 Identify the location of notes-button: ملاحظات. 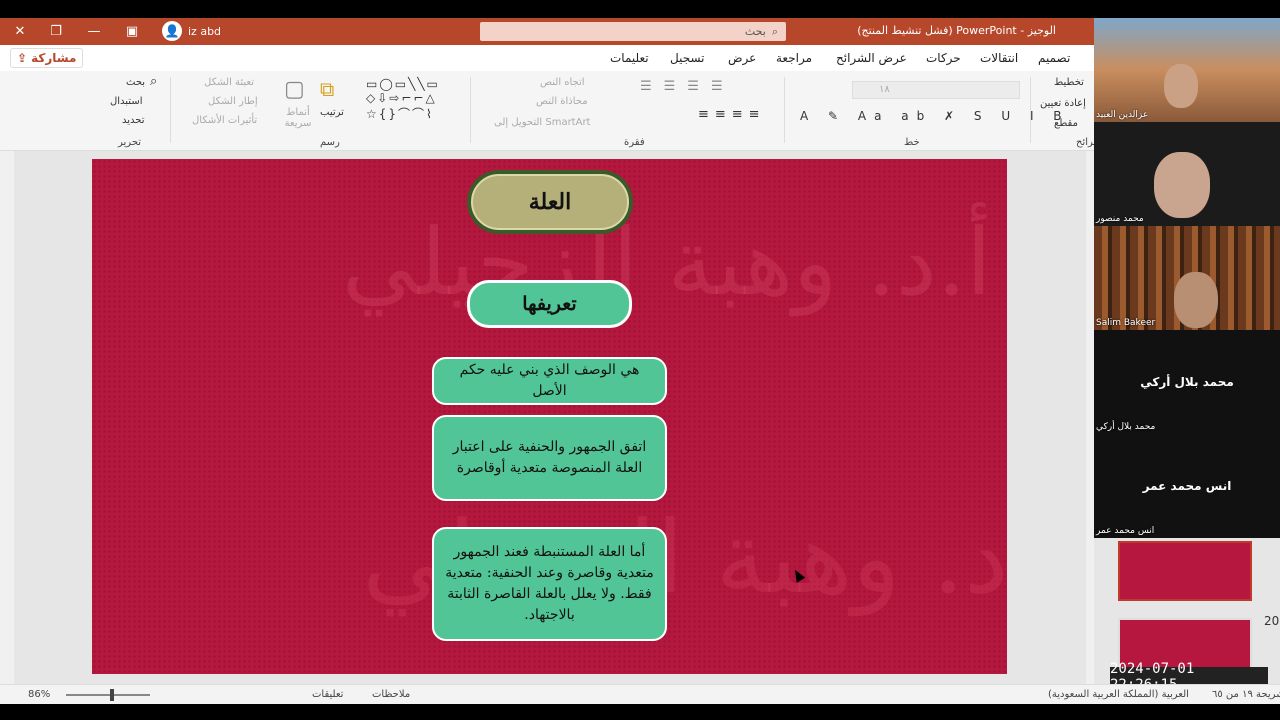
(391, 694).